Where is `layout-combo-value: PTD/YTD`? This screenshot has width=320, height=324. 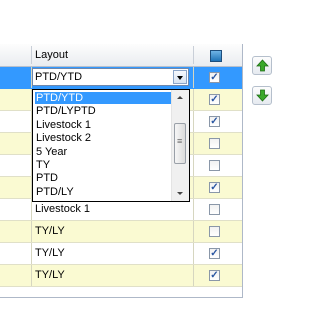
layout-combo-value: PTD/YTD is located at coordinates (59, 77).